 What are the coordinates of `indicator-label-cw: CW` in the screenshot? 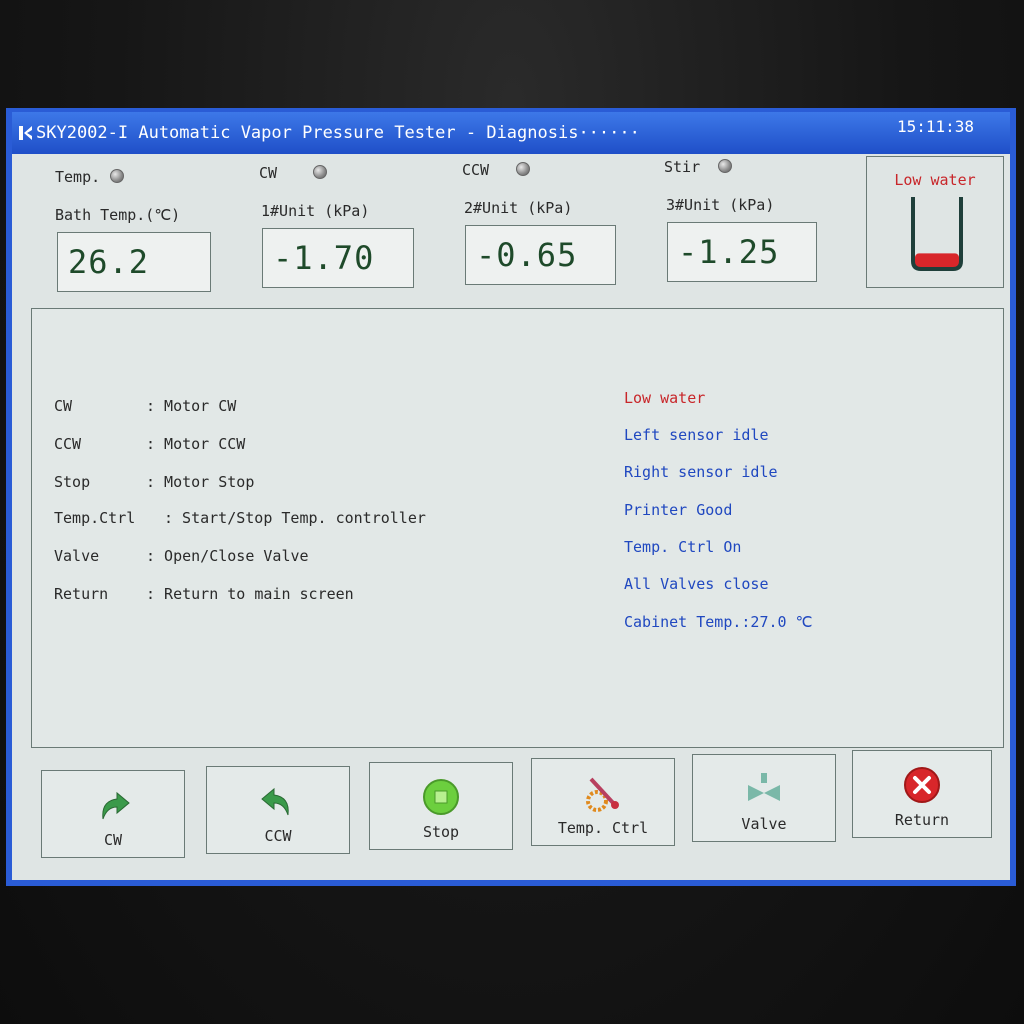 It's located at (268, 173).